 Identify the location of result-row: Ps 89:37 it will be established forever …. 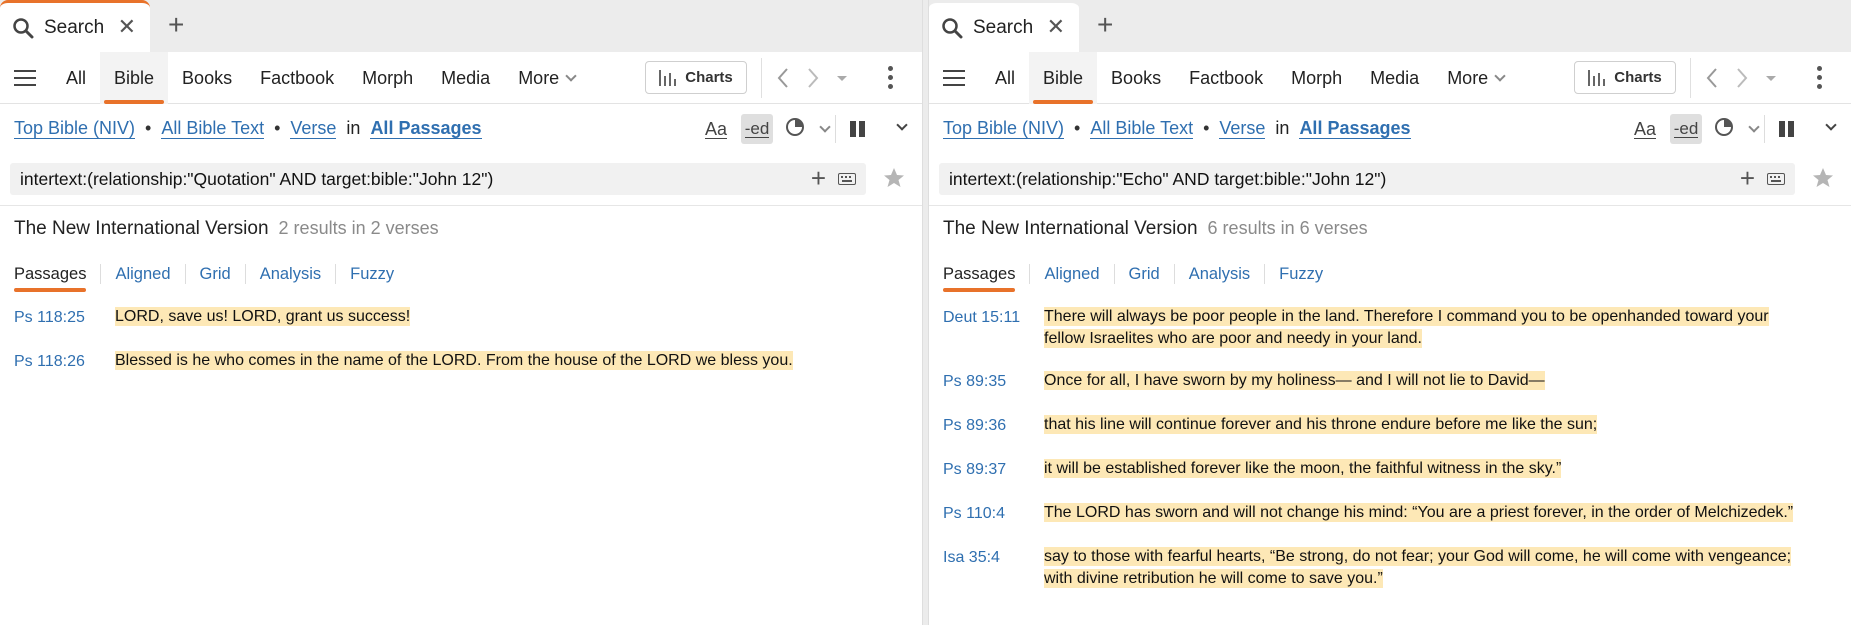
(1373, 470).